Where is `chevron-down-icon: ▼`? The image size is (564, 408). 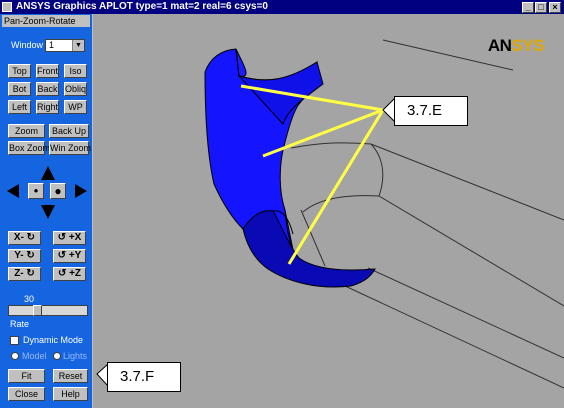 chevron-down-icon: ▼ is located at coordinates (78, 45).